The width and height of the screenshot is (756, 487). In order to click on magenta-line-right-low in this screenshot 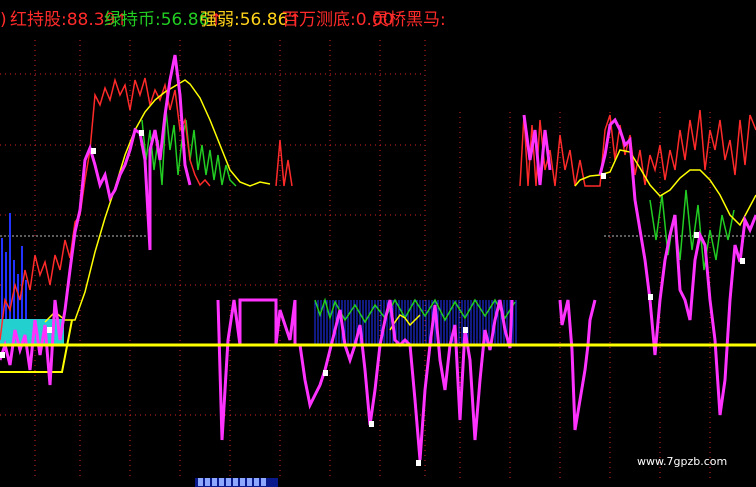, I will do `click(577, 365)`.